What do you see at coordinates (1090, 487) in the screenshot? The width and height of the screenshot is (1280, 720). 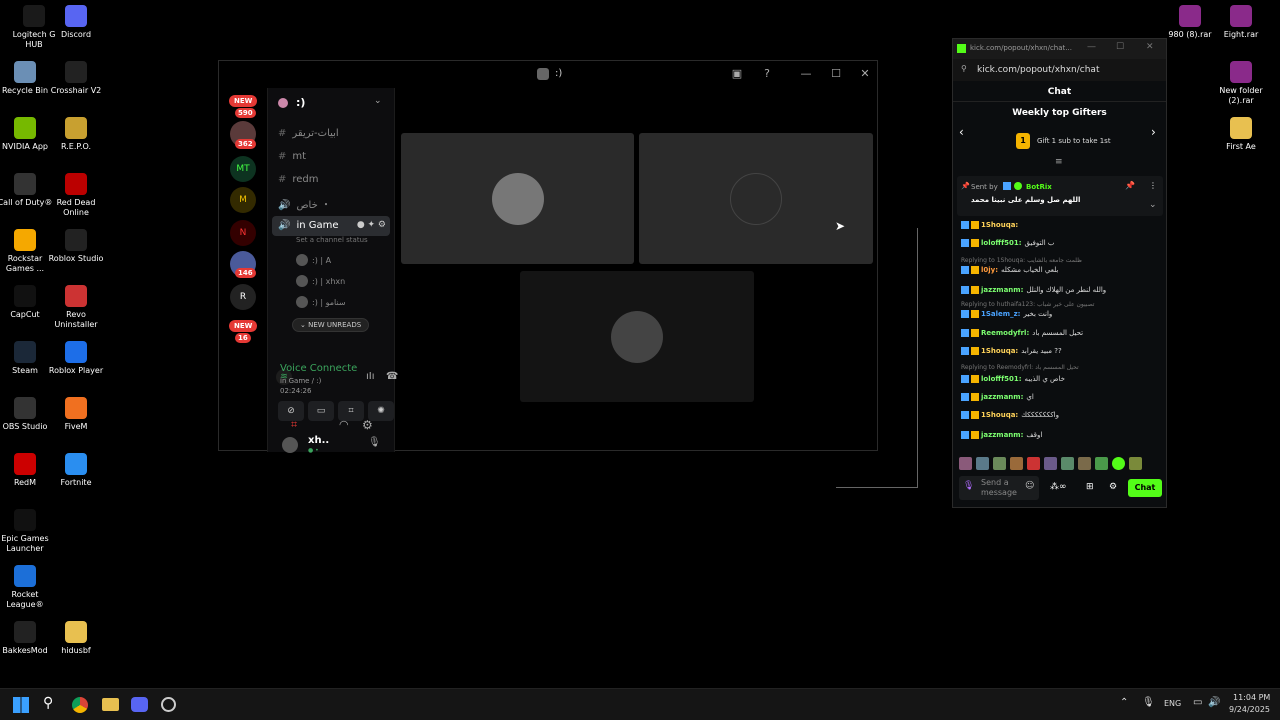 I see `shop-icon: ⊞` at bounding box center [1090, 487].